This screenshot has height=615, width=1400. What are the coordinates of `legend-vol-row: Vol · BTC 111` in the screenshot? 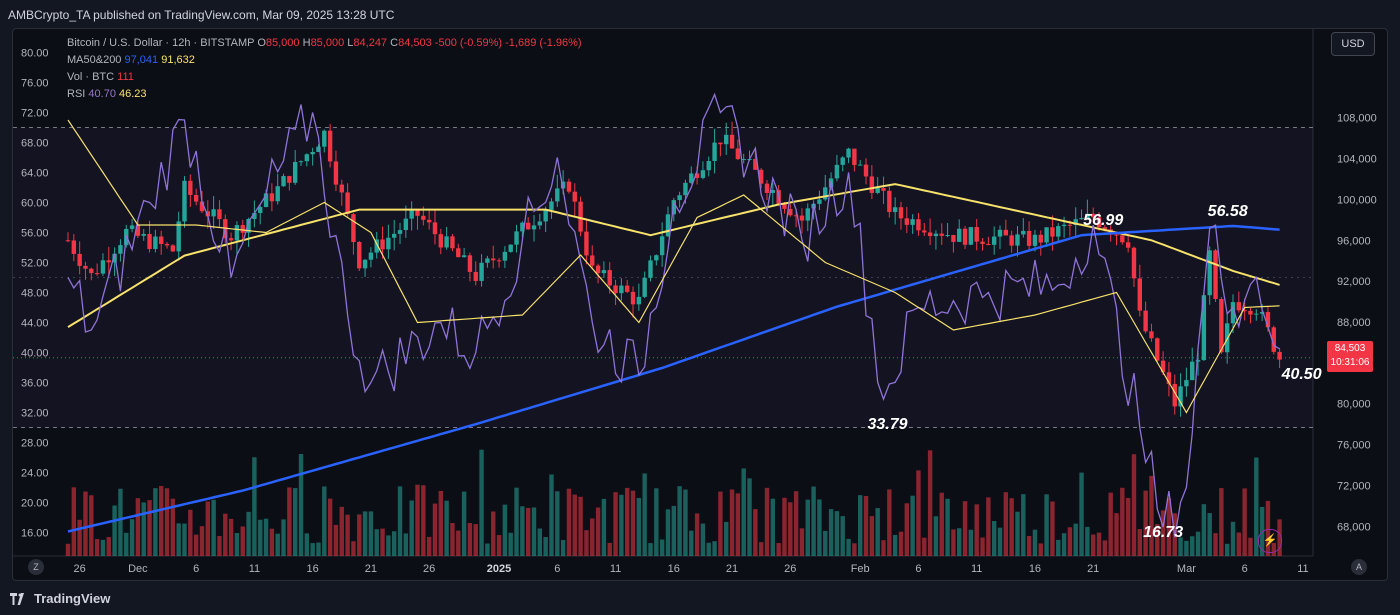 It's located at (324, 77).